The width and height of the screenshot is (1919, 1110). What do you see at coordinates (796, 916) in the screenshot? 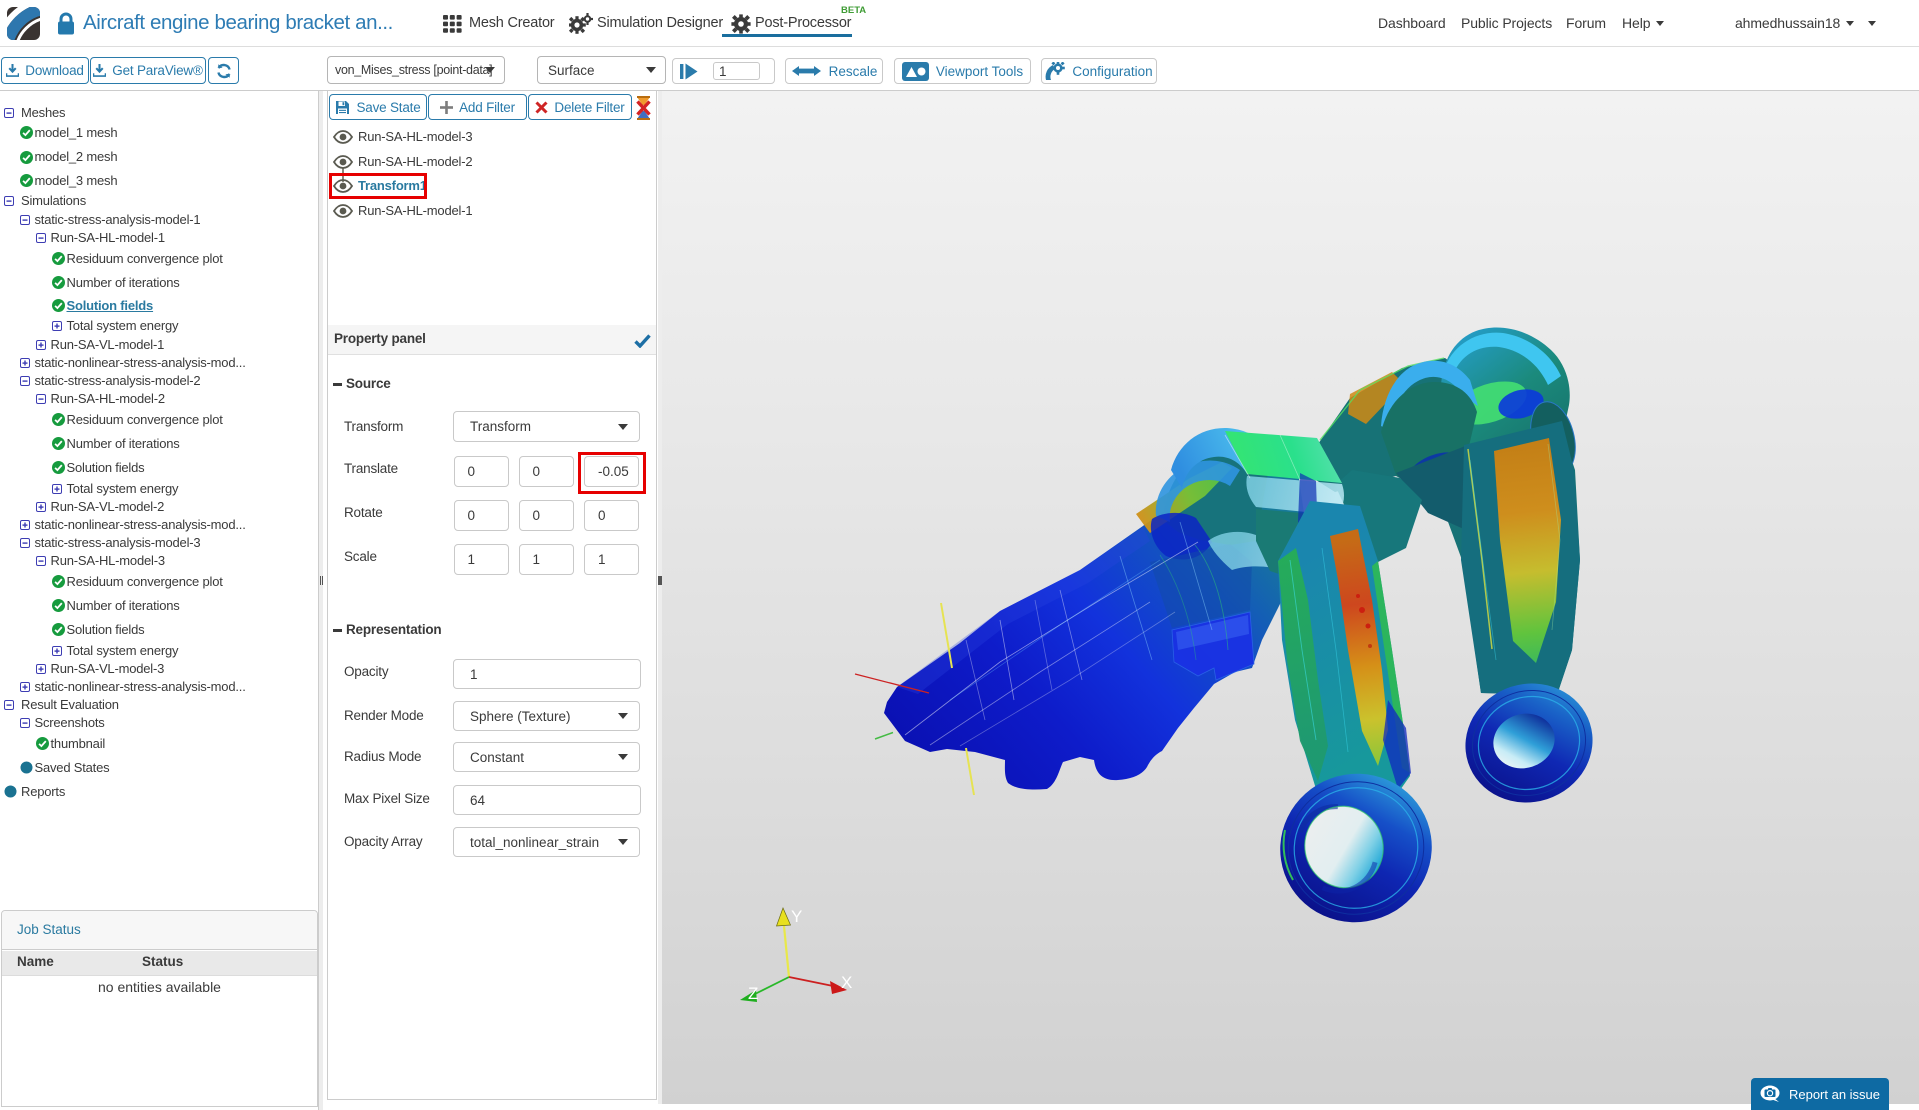
I see `svg-text: Y` at bounding box center [796, 916].